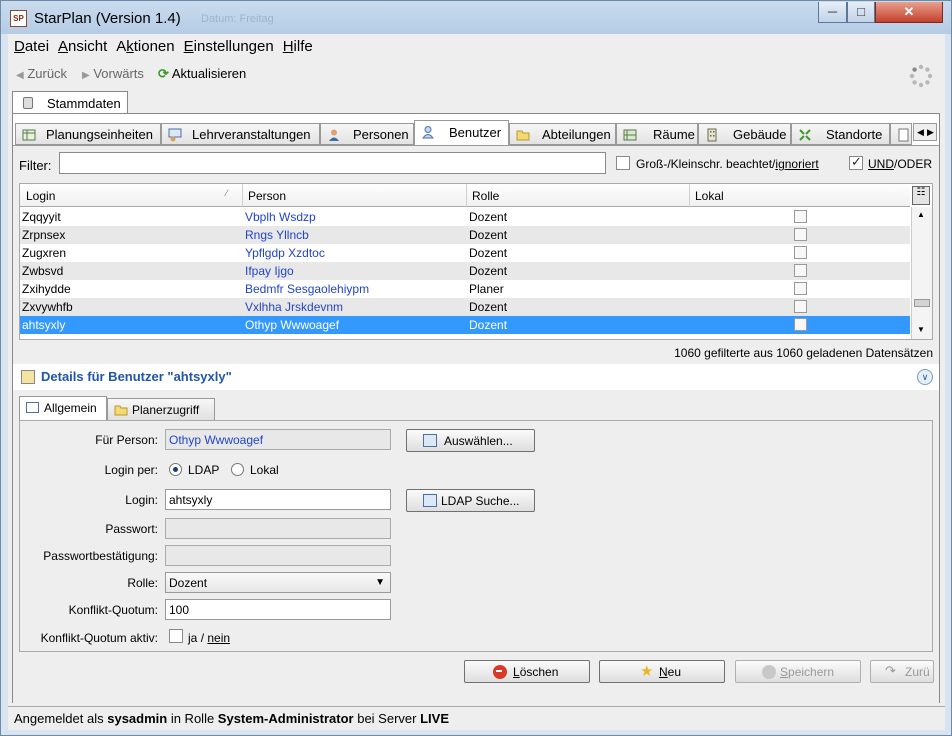 The width and height of the screenshot is (952, 736). Describe the element at coordinates (278, 528) in the screenshot. I see `password-field` at that location.